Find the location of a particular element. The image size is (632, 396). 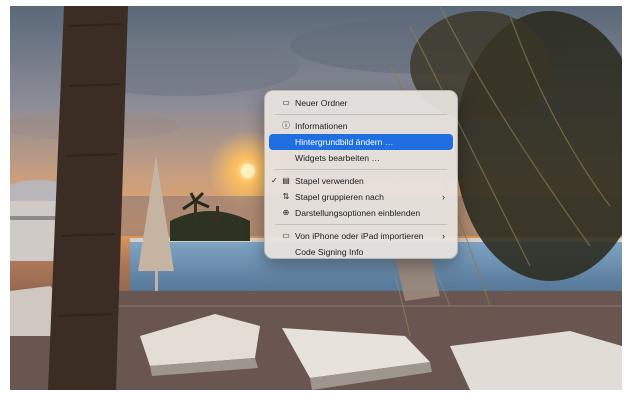

menu-item-code-signing-info: Code Signing Info is located at coordinates (361, 252).